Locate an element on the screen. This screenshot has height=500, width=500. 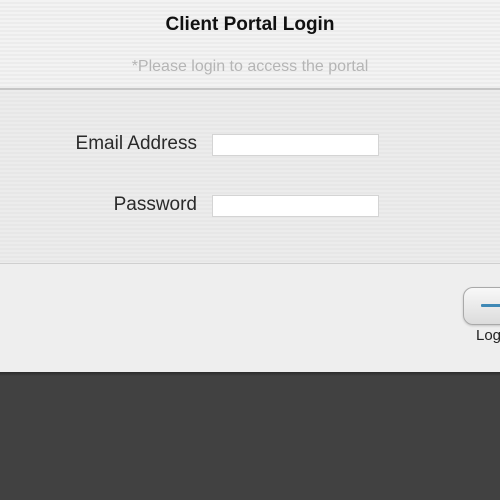
email-label: Email Address is located at coordinates (136, 143).